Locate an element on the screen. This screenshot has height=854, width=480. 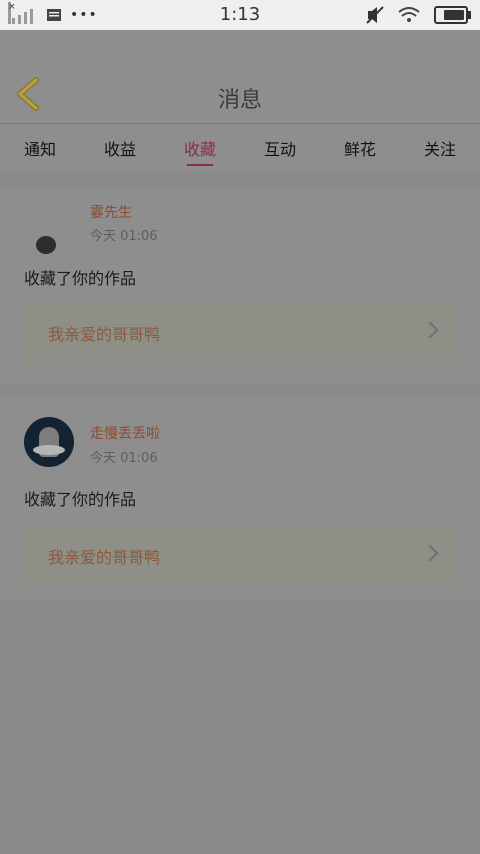
battery-icon is located at coordinates (452, 15).